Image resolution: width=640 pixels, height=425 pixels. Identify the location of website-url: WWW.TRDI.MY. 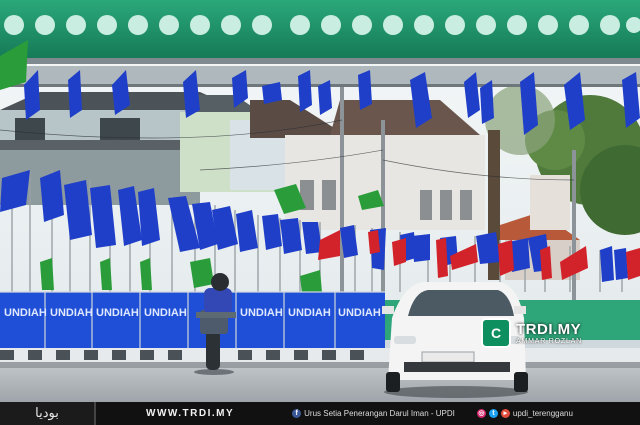
(190, 413).